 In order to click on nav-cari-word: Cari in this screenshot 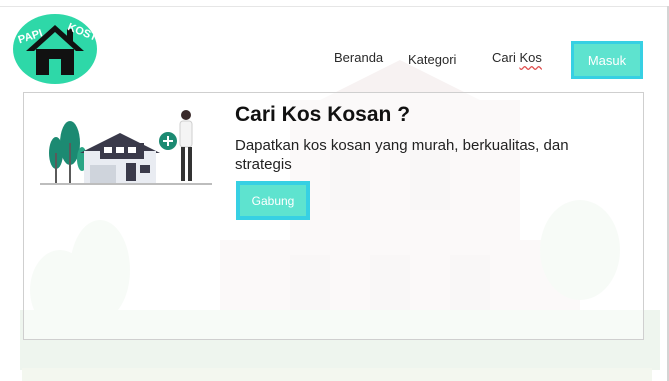, I will do `click(504, 57)`.